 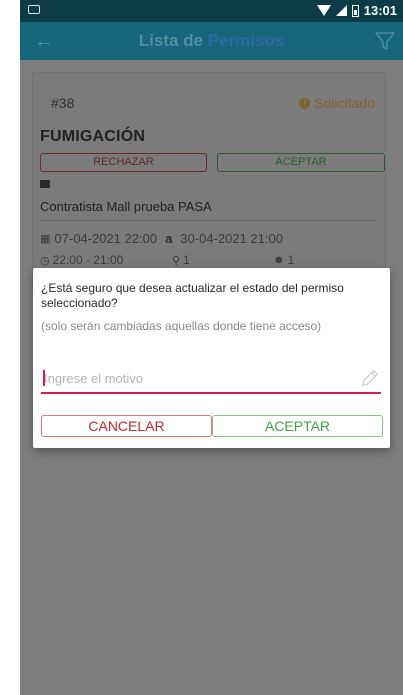 What do you see at coordinates (34, 9) in the screenshot?
I see `notification-icon` at bounding box center [34, 9].